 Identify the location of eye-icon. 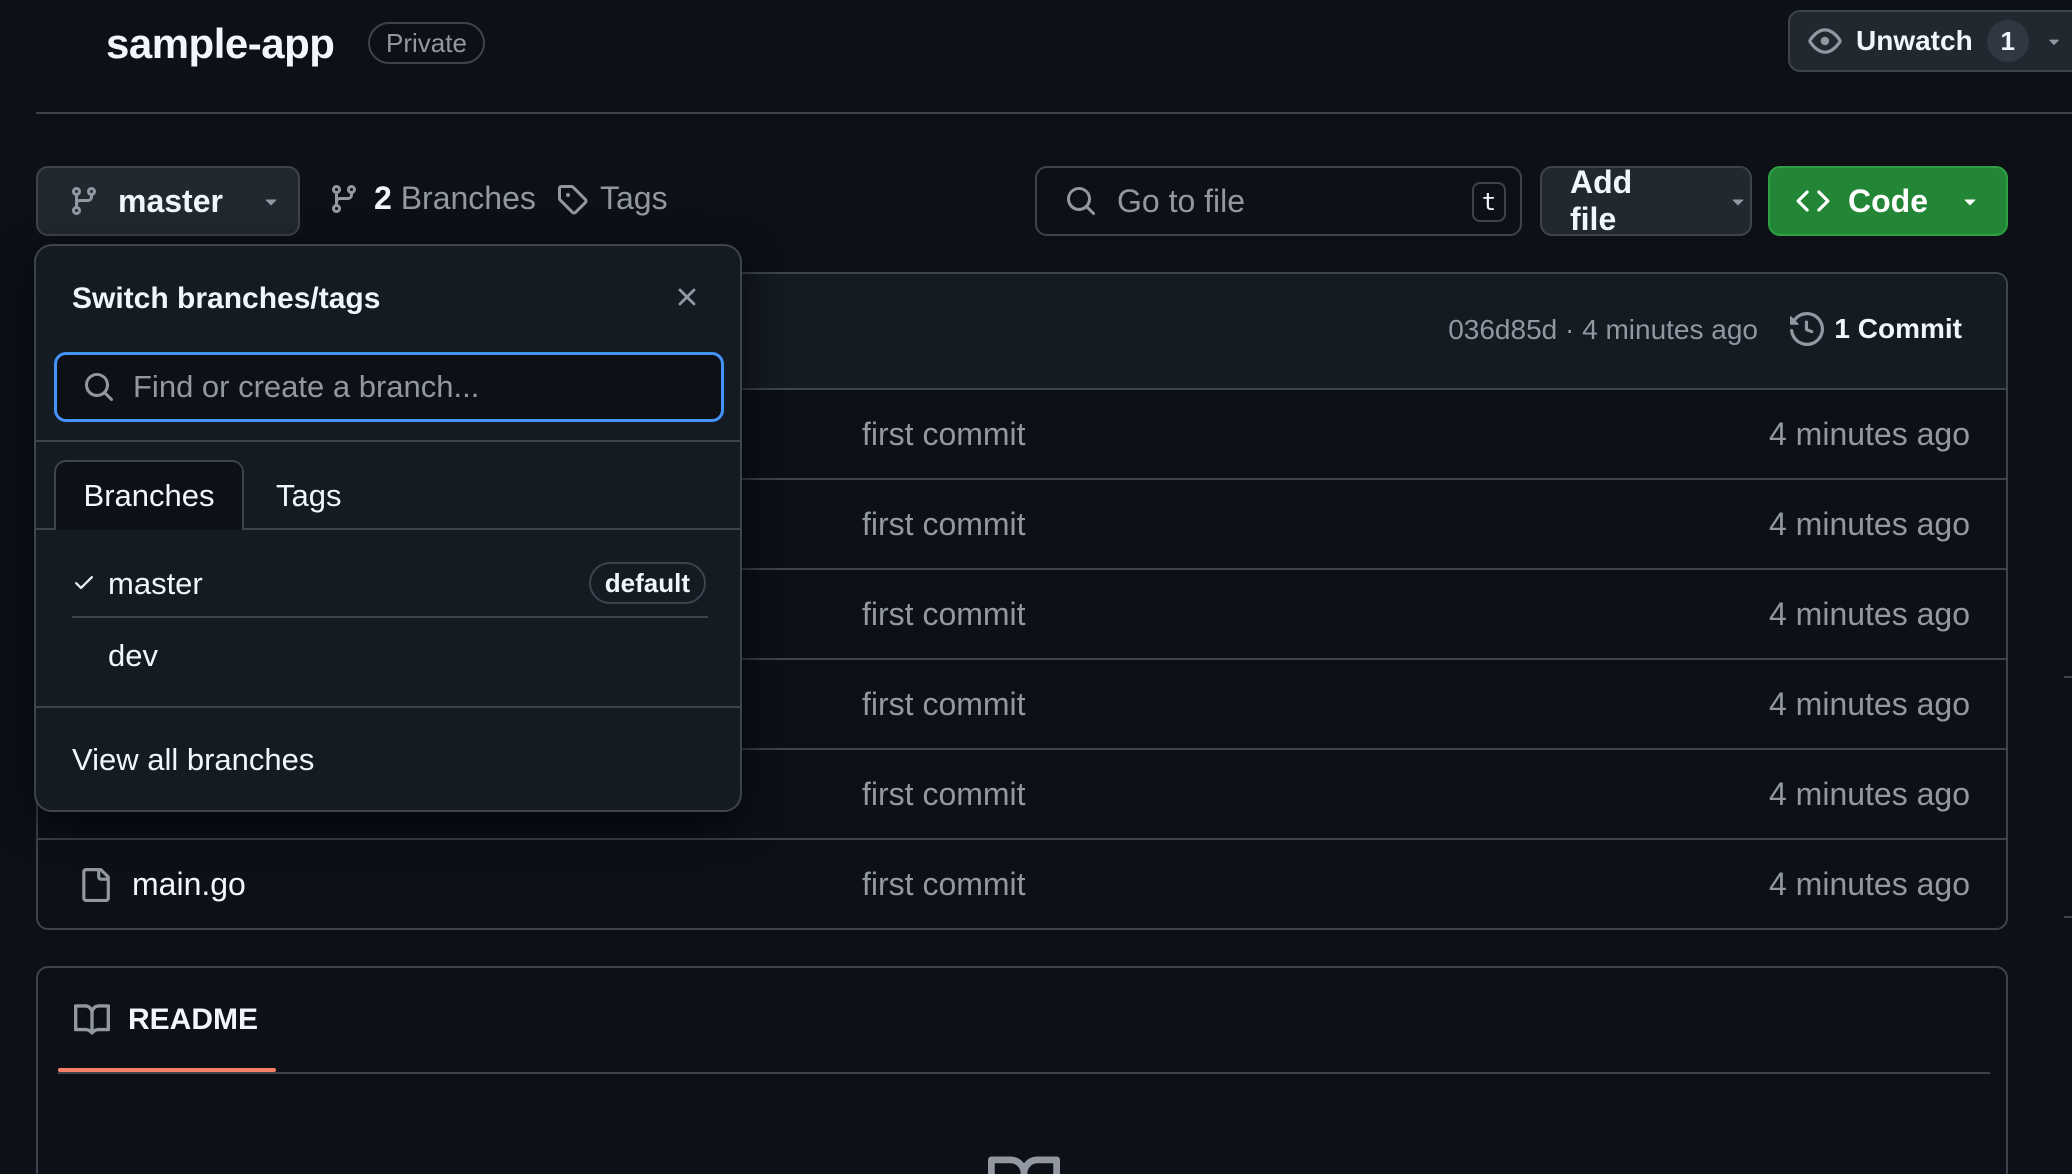
(1825, 41).